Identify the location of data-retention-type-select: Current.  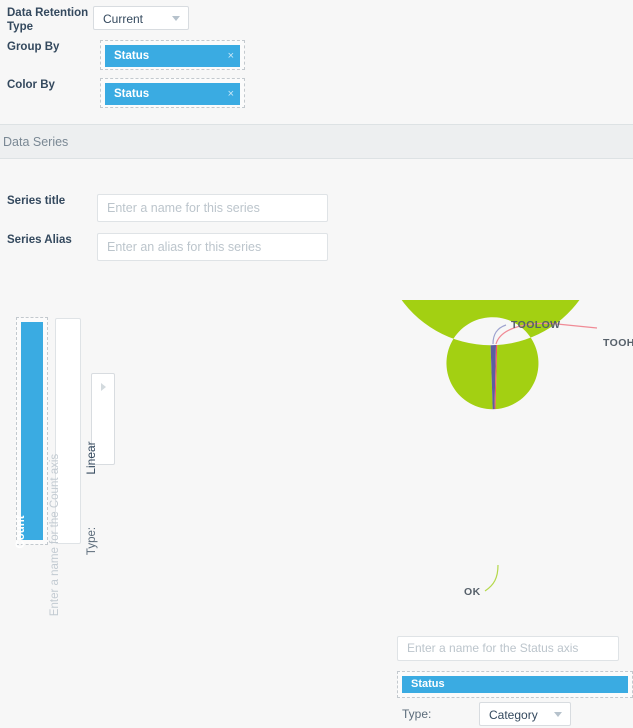
(141, 18).